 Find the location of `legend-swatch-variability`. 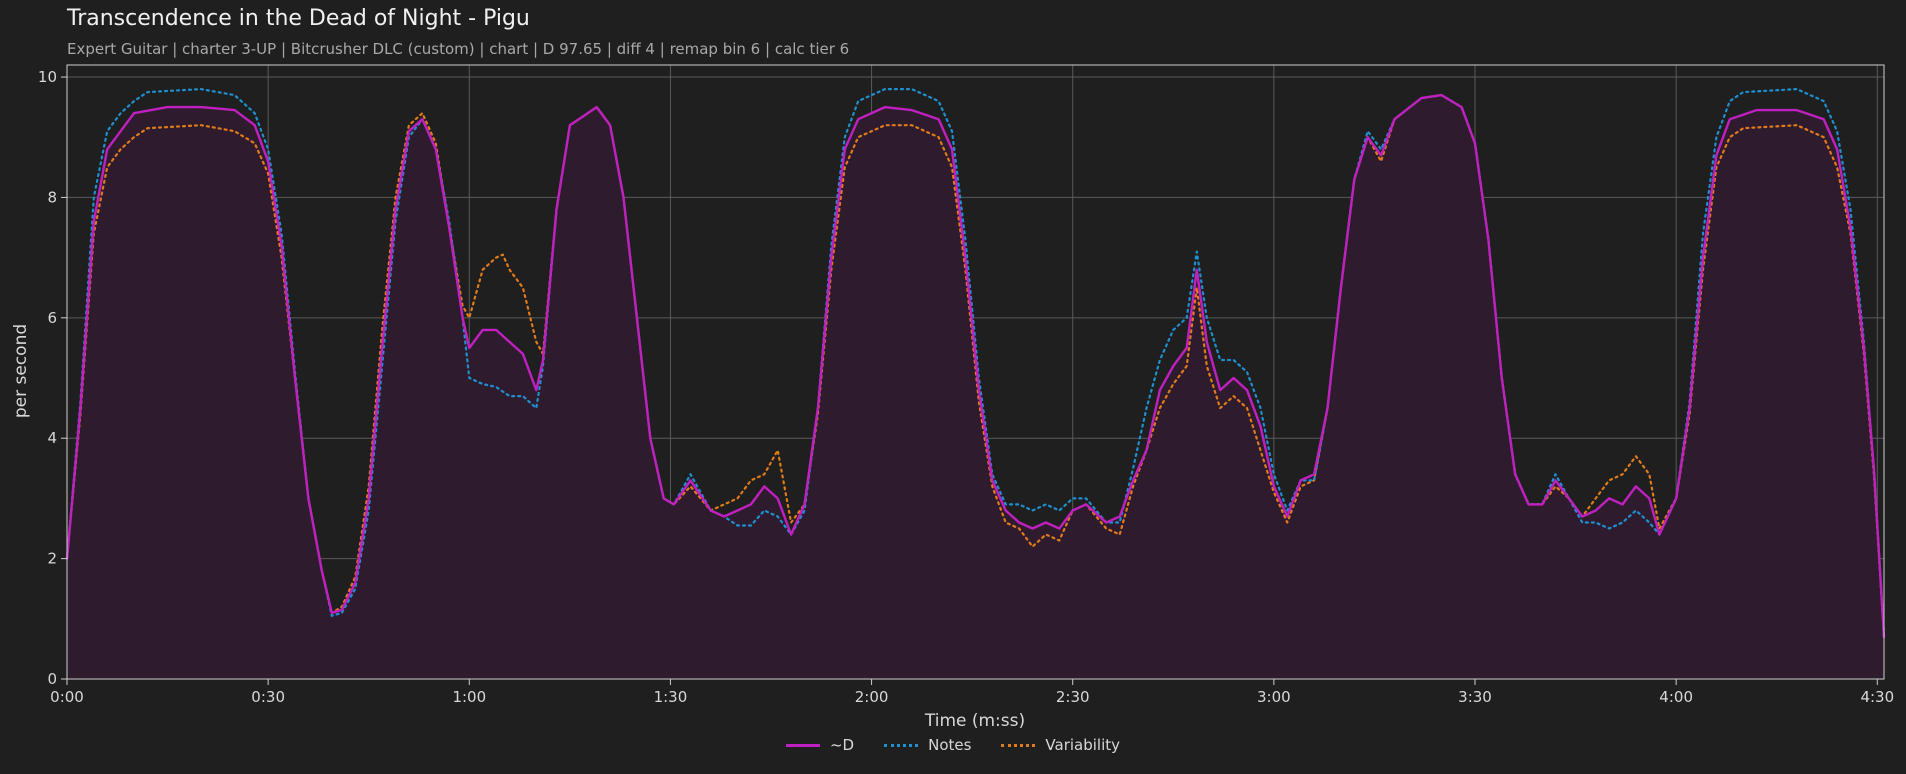

legend-swatch-variability is located at coordinates (1018, 745).